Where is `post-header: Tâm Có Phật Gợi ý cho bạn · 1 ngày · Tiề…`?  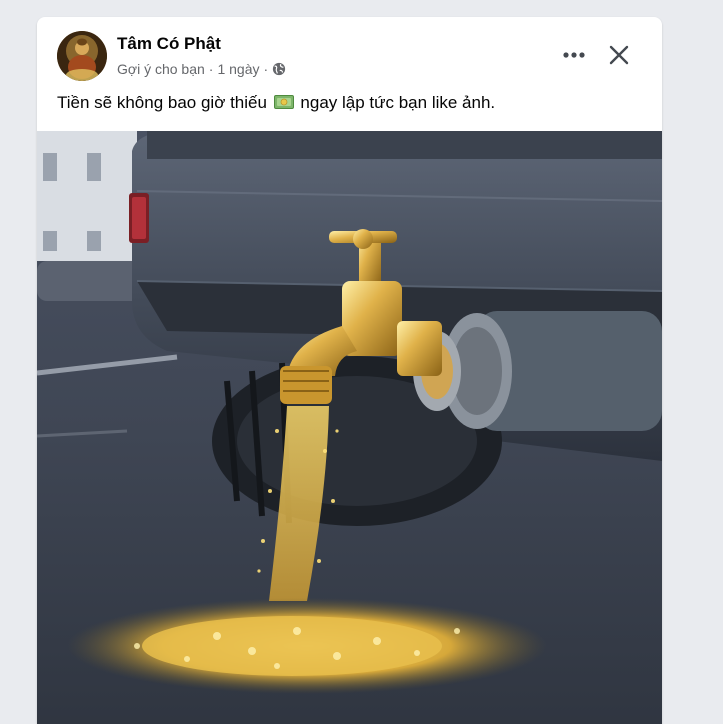 post-header: Tâm Có Phật Gợi ý cho bạn · 1 ngày · Tiề… is located at coordinates (349, 74).